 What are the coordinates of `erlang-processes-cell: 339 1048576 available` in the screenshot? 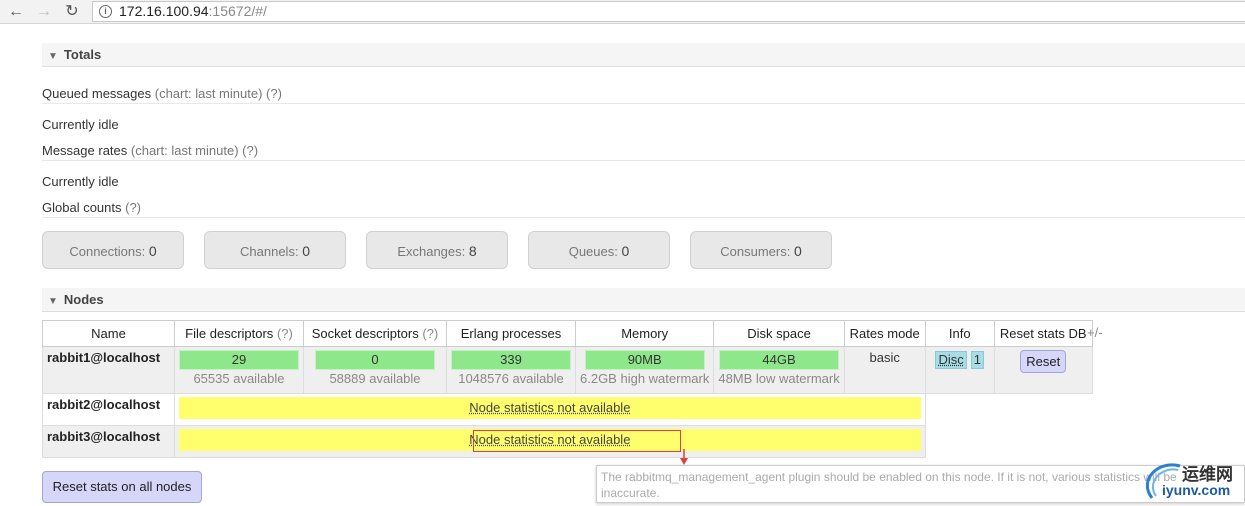 It's located at (511, 370).